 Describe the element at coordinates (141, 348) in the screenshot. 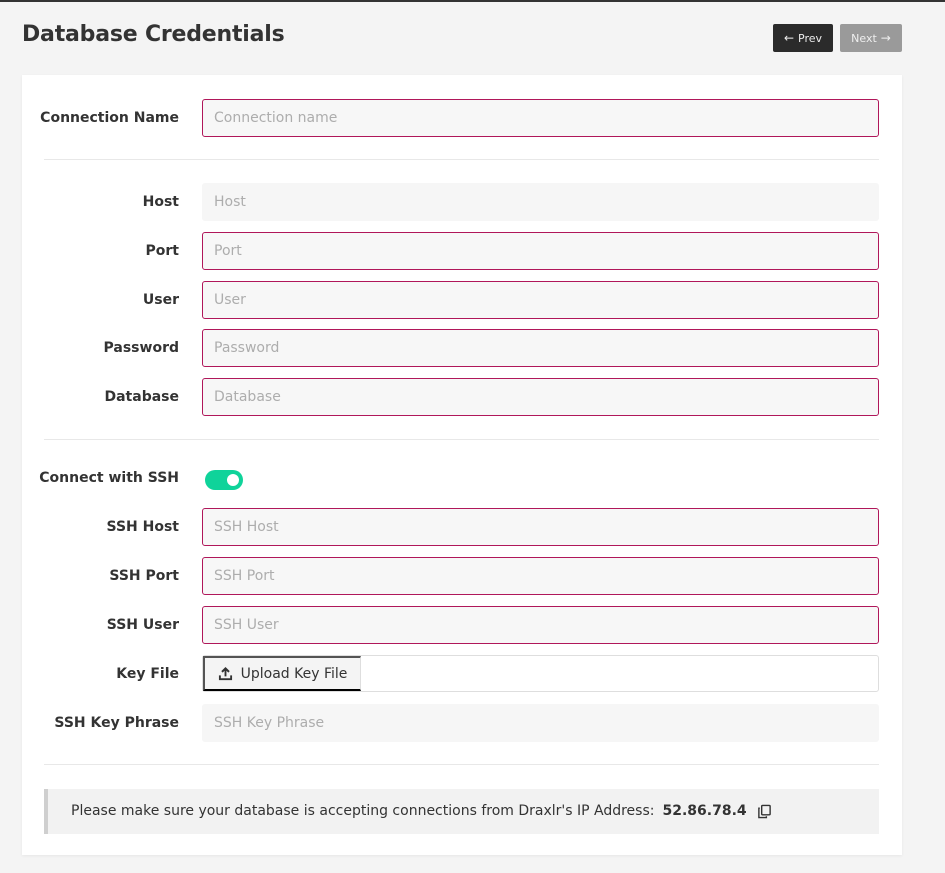

I see `password-label: Password` at that location.